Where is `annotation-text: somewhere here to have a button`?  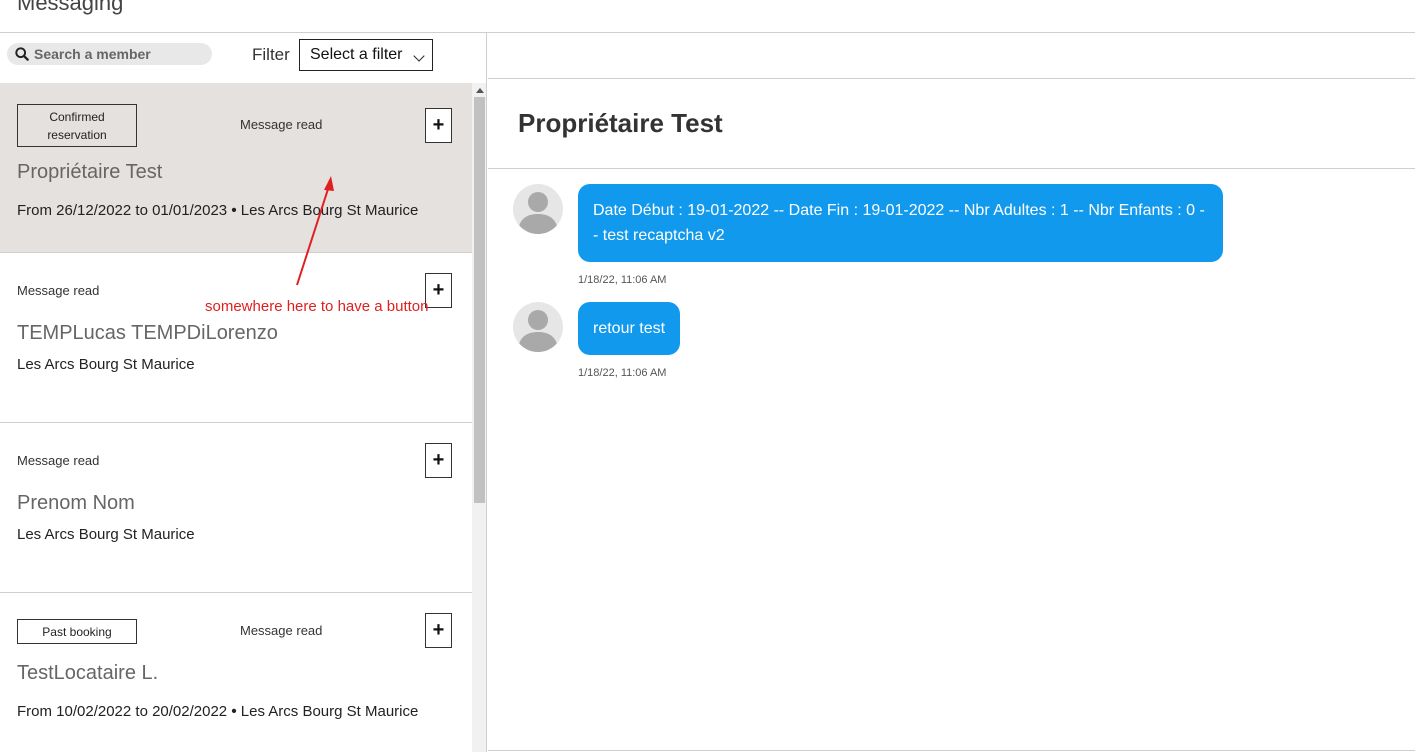 annotation-text: somewhere here to have a button is located at coordinates (317, 306).